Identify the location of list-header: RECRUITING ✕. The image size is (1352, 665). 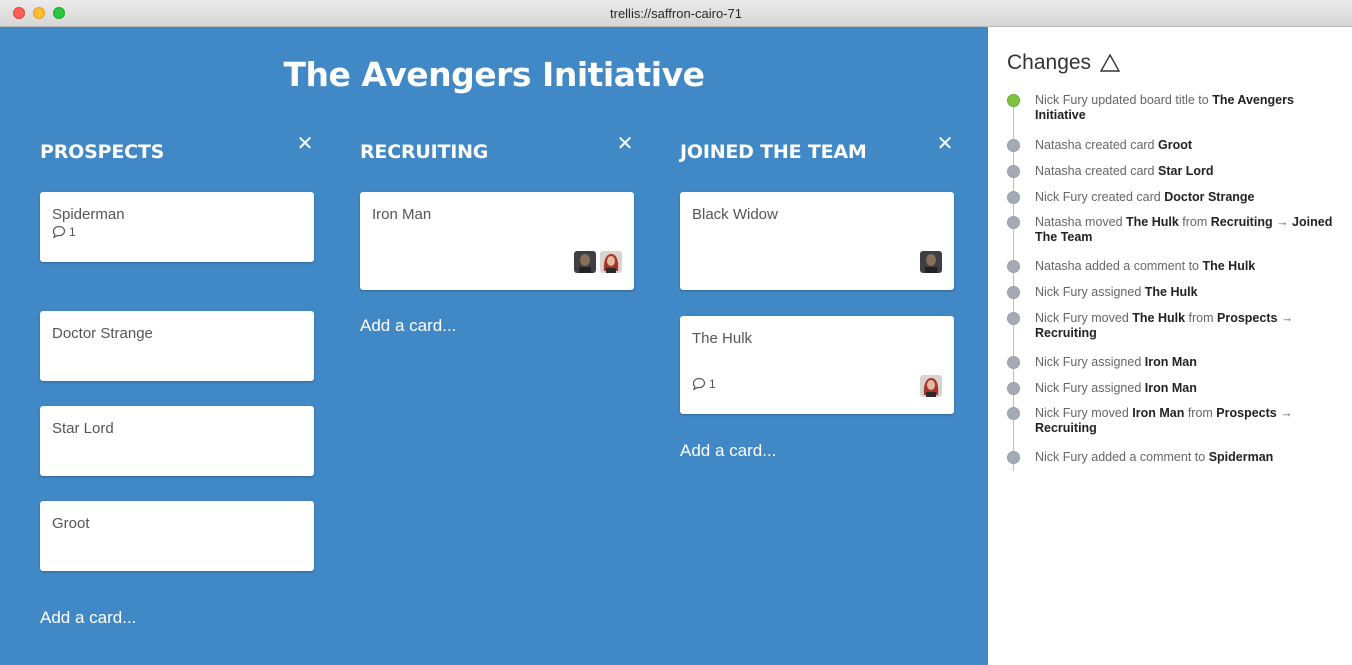
(498, 151).